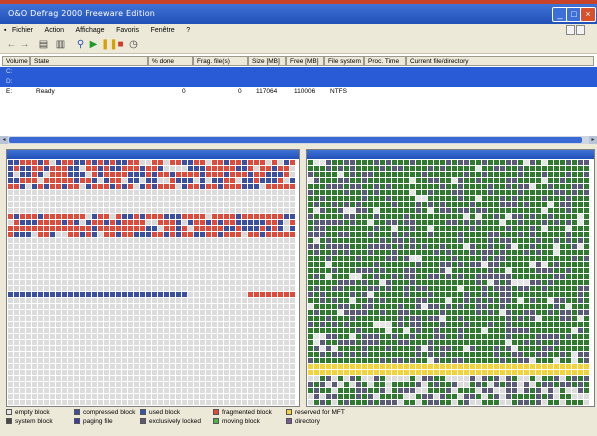 This screenshot has width=597, height=436. What do you see at coordinates (588, 14) in the screenshot?
I see `close-button: ×` at bounding box center [588, 14].